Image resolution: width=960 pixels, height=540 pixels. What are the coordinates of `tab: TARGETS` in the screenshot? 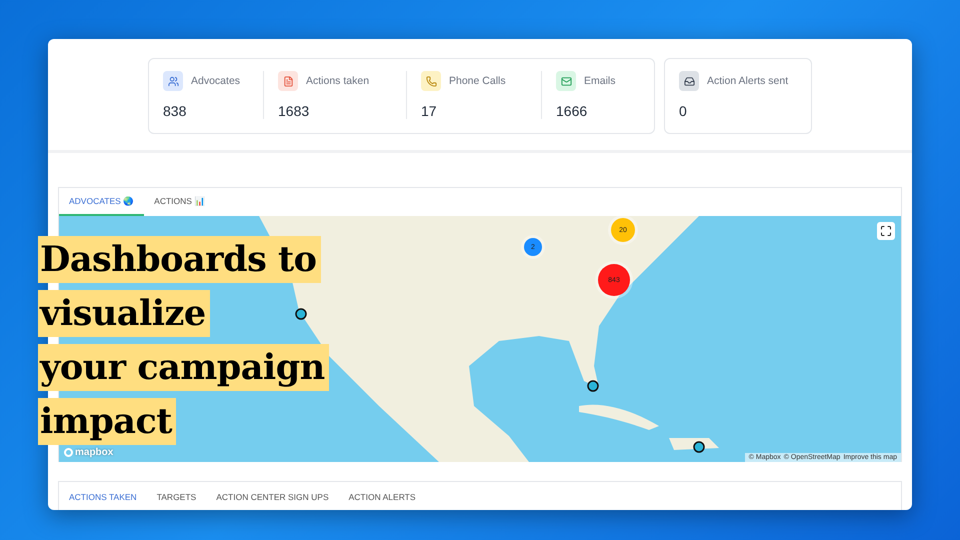 It's located at (176, 495).